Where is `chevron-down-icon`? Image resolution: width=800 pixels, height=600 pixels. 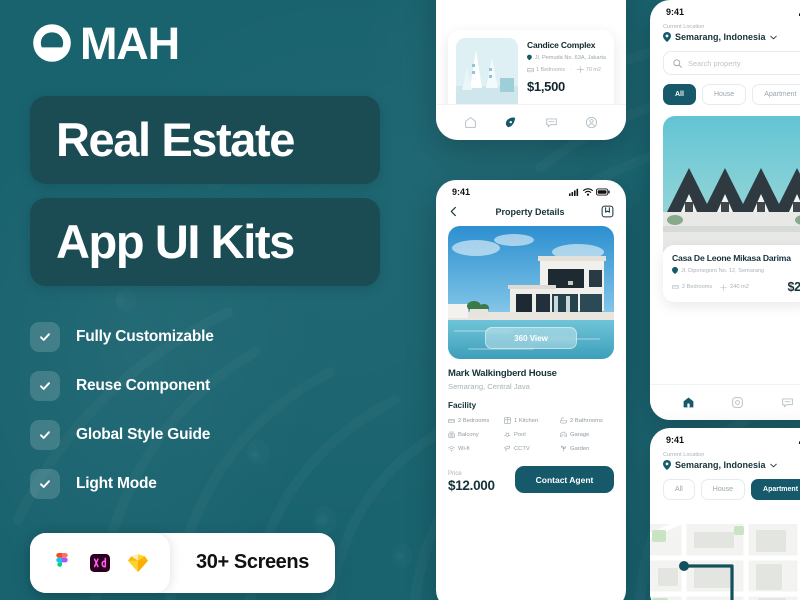 chevron-down-icon is located at coordinates (773, 465).